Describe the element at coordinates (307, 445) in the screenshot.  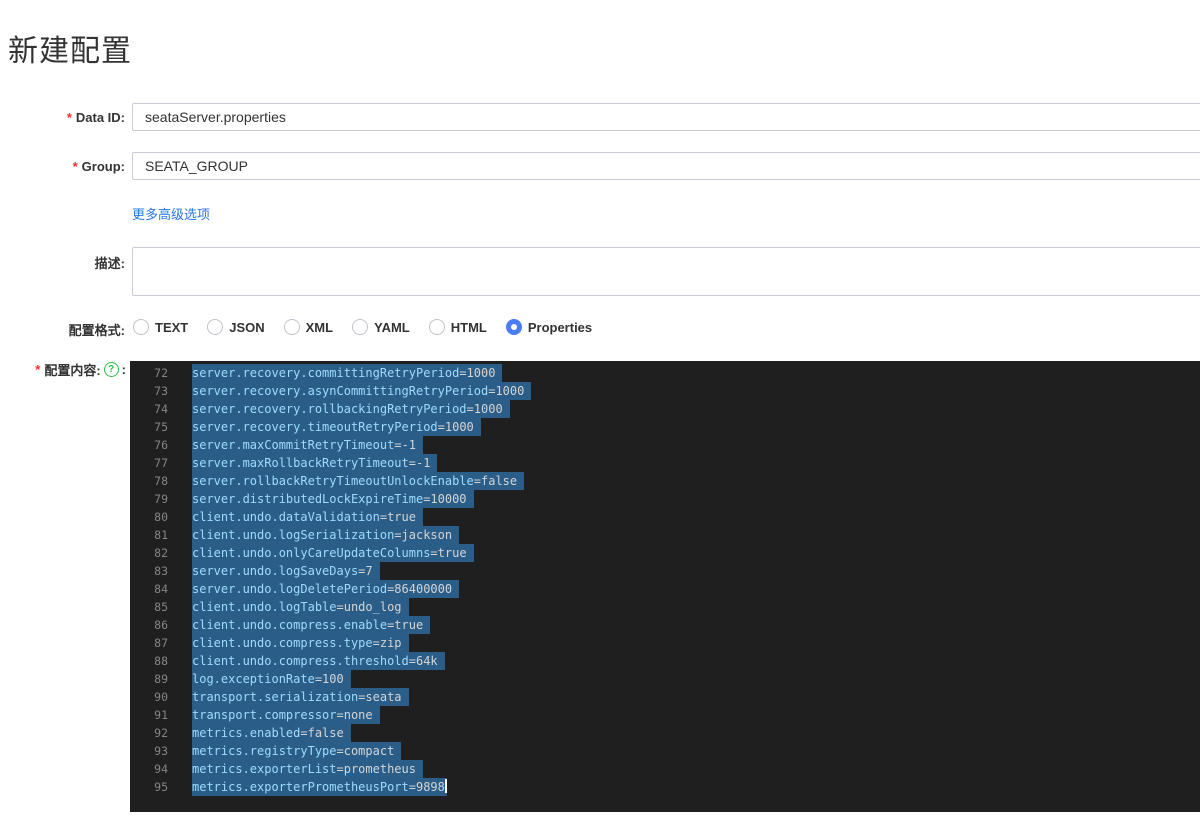
I see `line-code: server.maxCommitRetryTimeout=-1` at that location.